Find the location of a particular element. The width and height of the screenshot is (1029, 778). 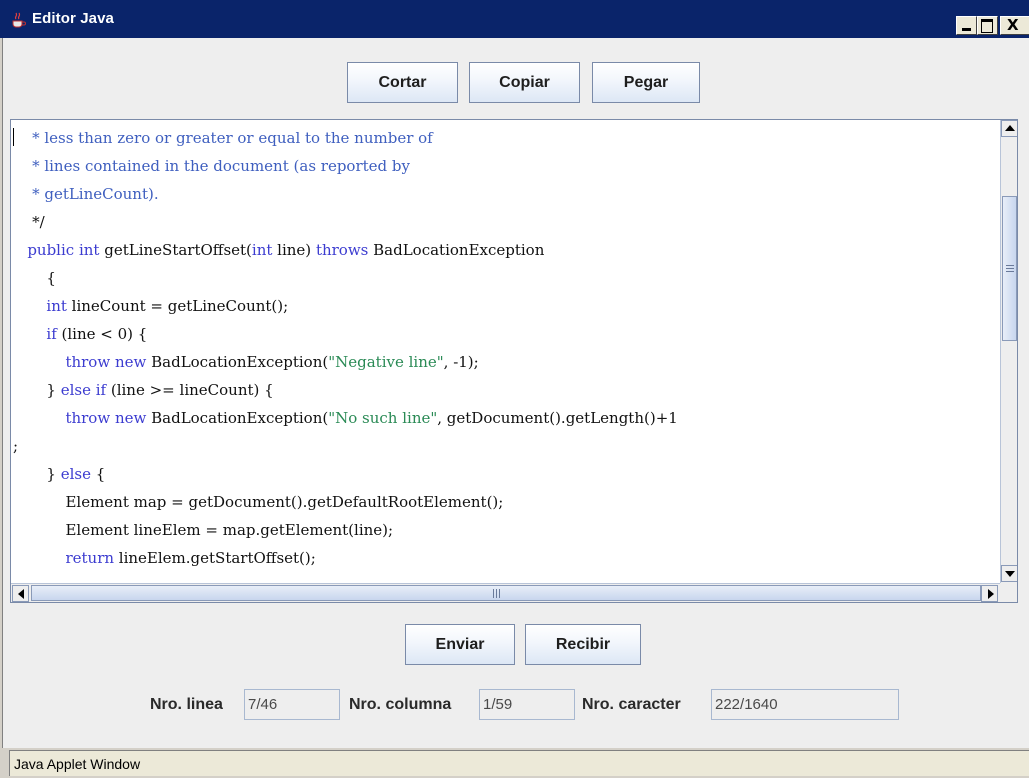

code-line: } else if (line >= lineCount) { is located at coordinates (143, 390).